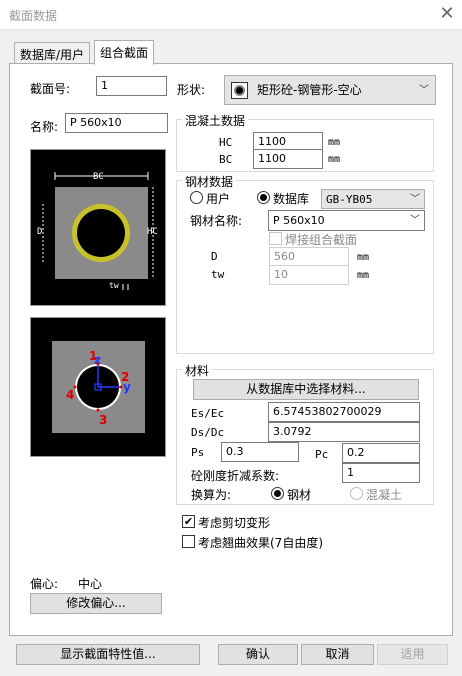 This screenshot has height=676, width=462. What do you see at coordinates (263, 197) in the screenshot?
I see `database-radio` at bounding box center [263, 197].